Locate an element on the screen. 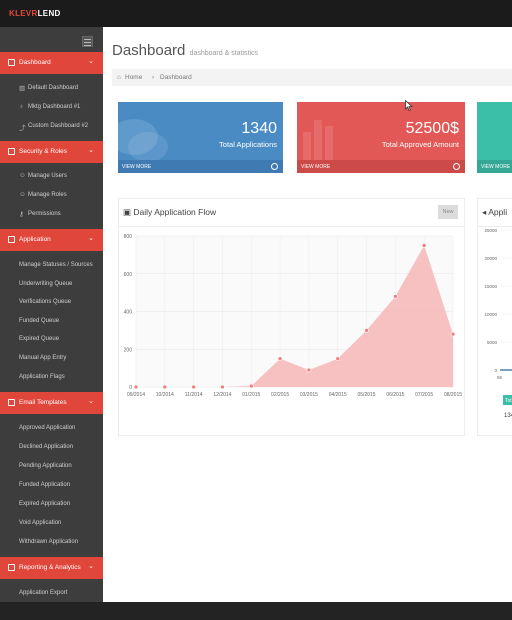 The width and height of the screenshot is (512, 620). panel-title: ▣ Daily Application Flow is located at coordinates (170, 212).